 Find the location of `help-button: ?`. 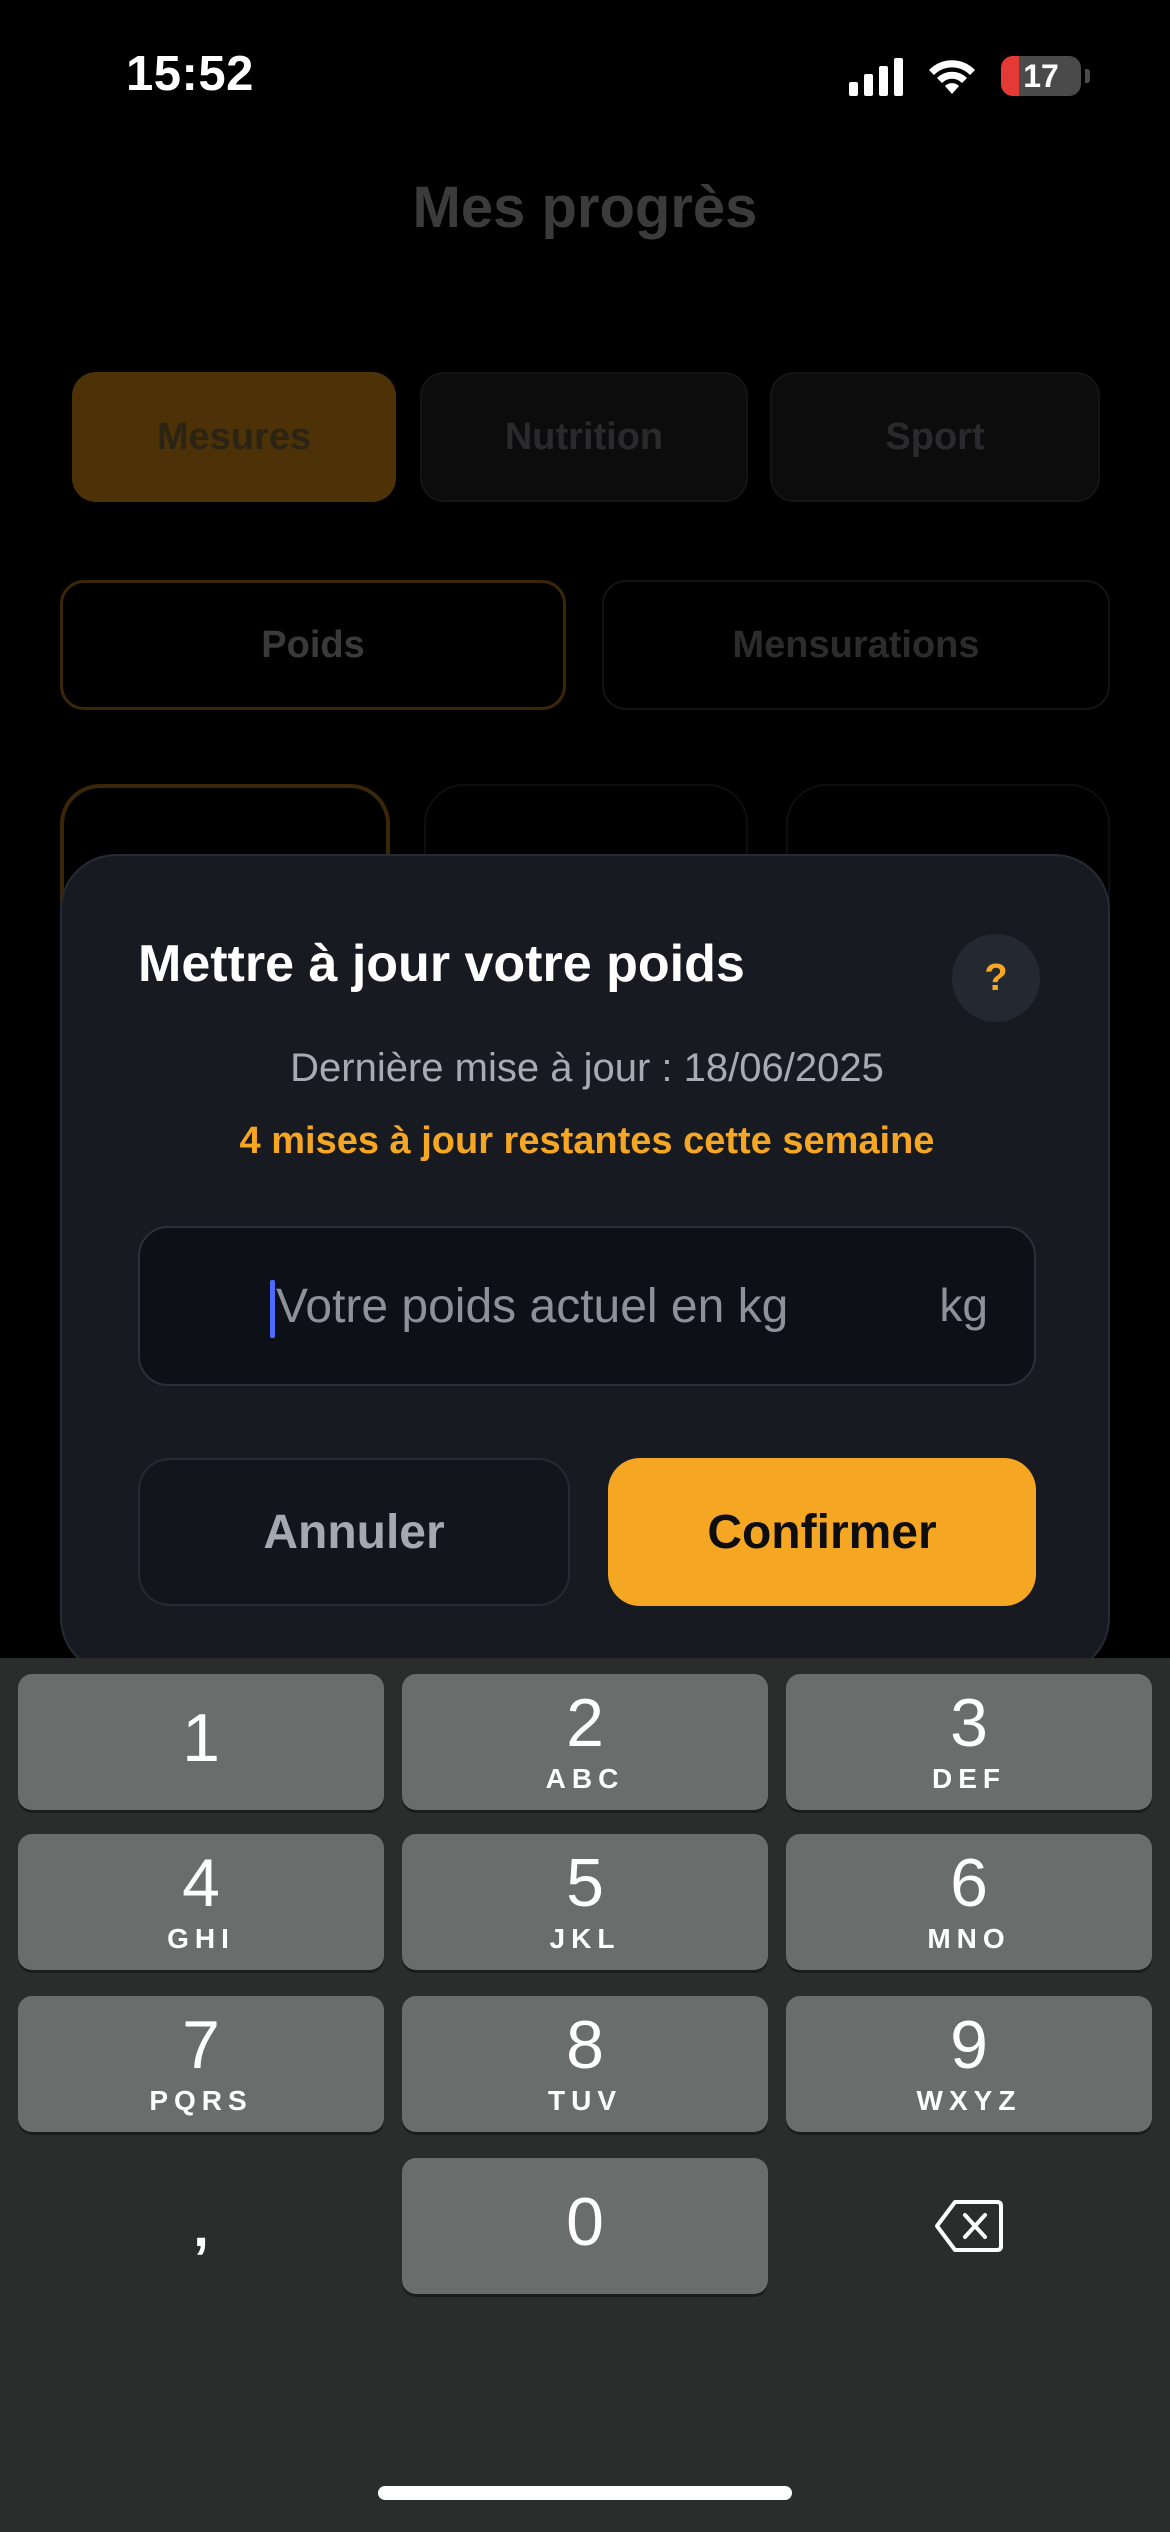

help-button: ? is located at coordinates (996, 978).